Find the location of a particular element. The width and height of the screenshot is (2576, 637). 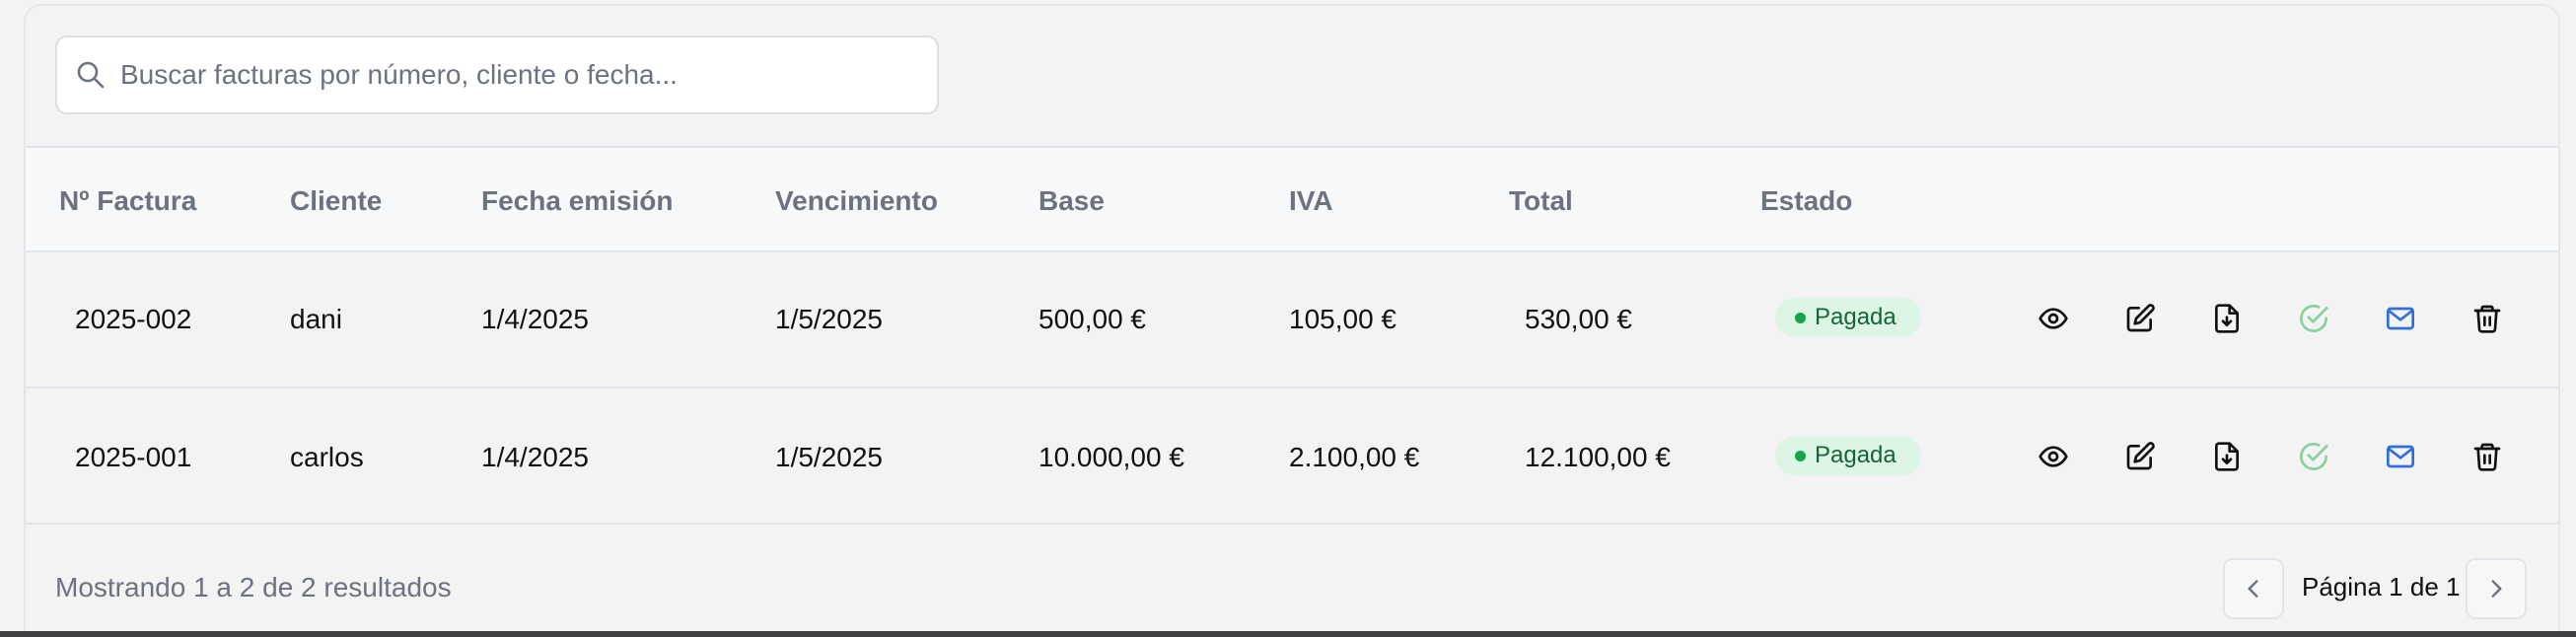

search-icon is located at coordinates (91, 75).